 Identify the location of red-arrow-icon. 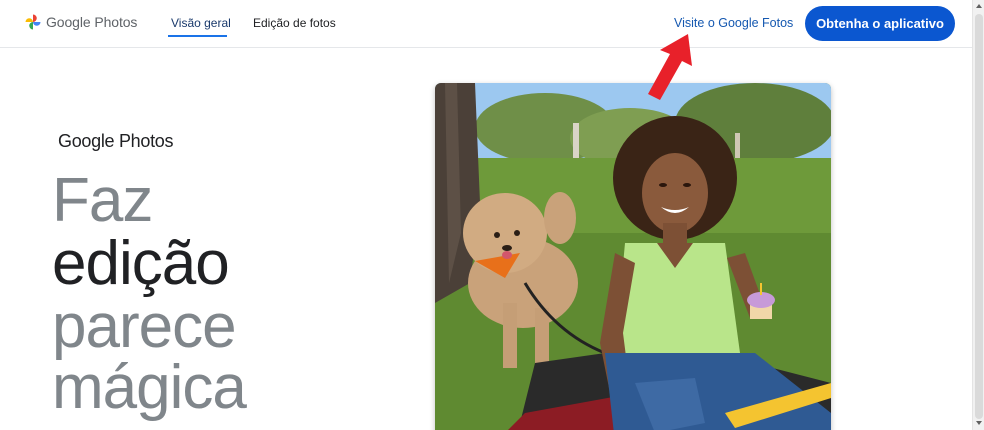
(670, 67).